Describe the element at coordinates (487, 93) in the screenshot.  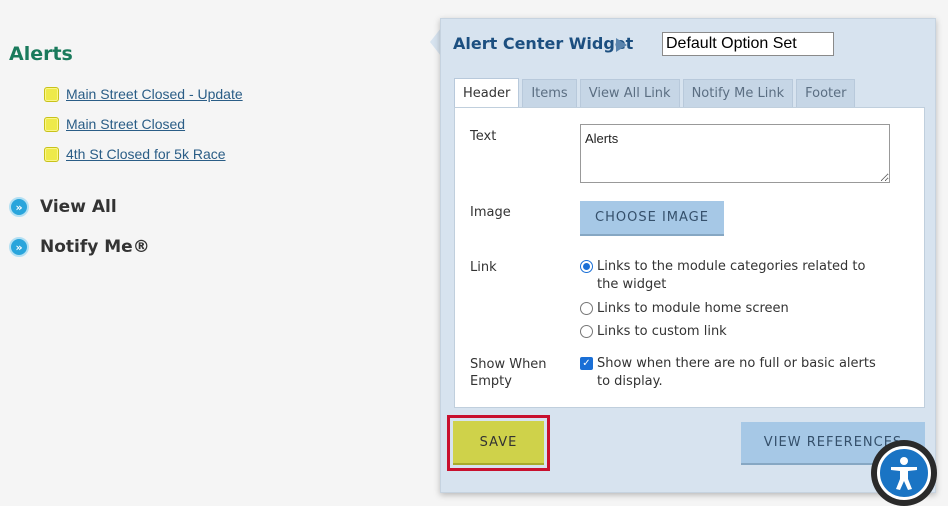
I see `tab-header: Header` at that location.